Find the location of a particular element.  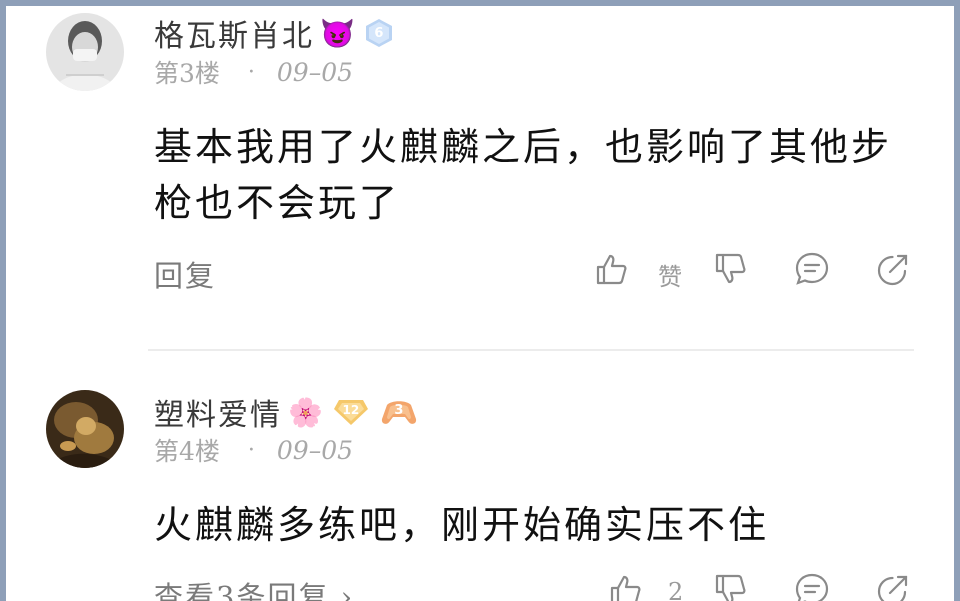

action-row: 回复 赞 is located at coordinates (480, 272).